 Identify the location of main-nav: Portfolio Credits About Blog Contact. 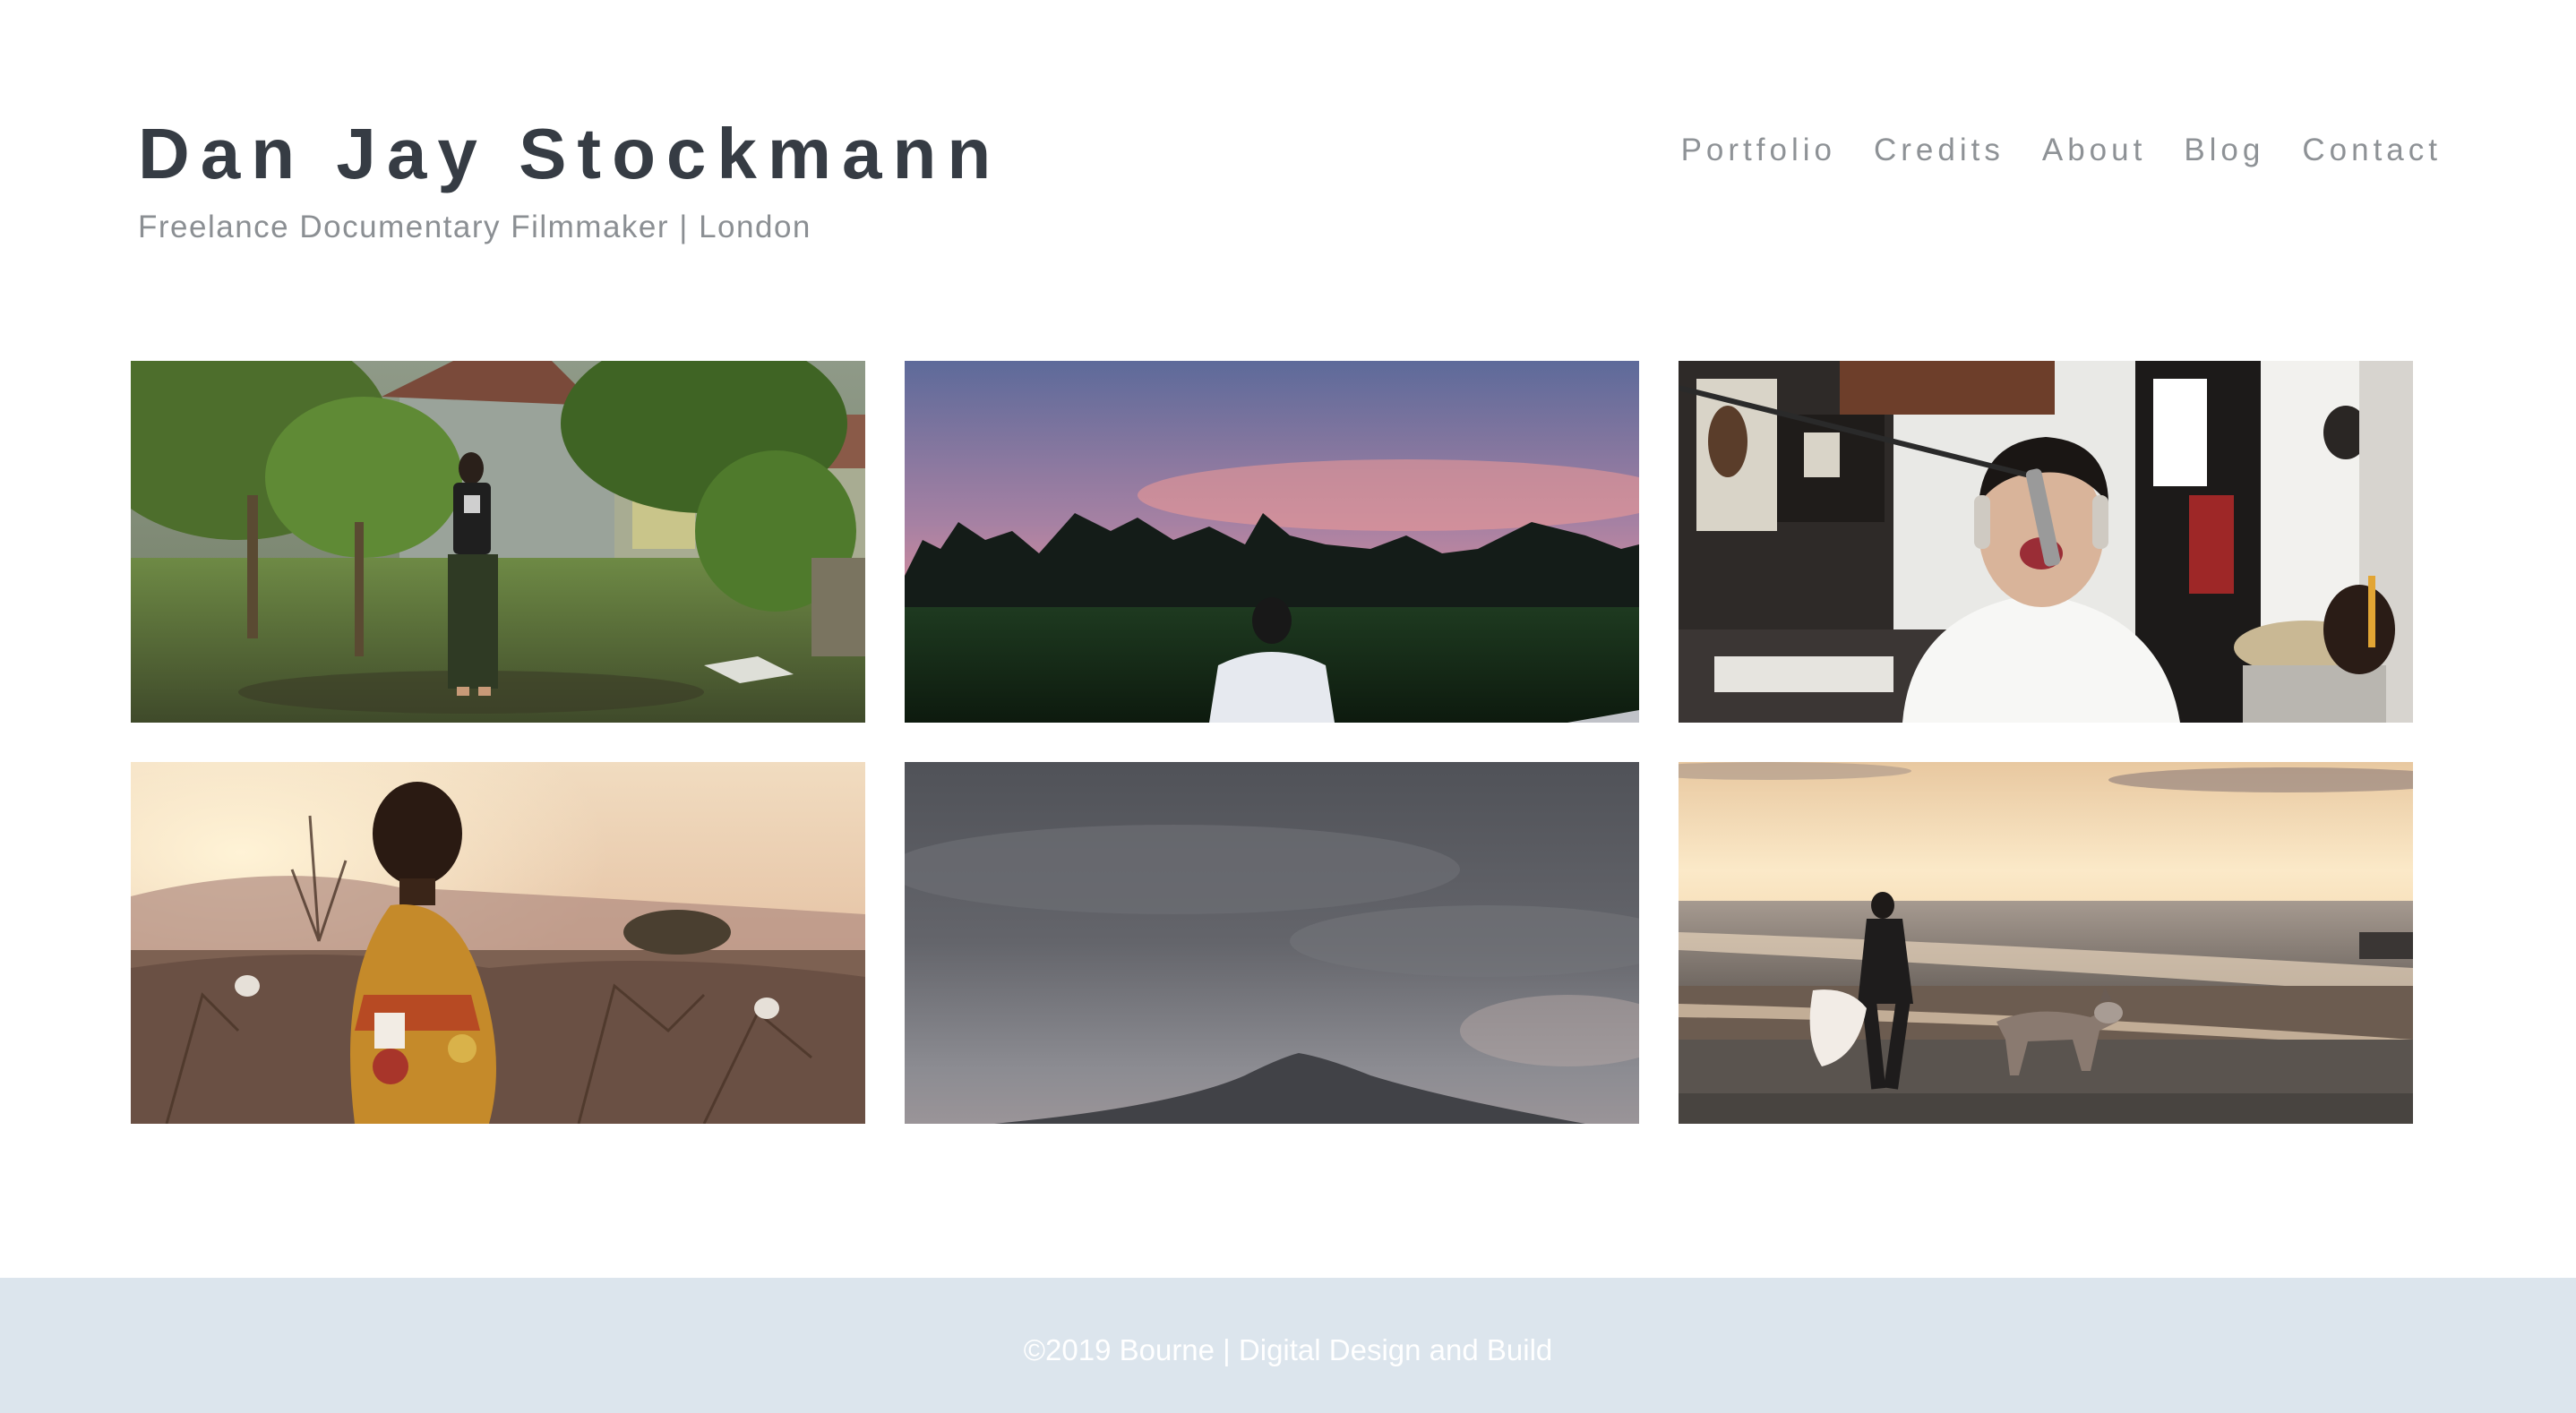
(2061, 150).